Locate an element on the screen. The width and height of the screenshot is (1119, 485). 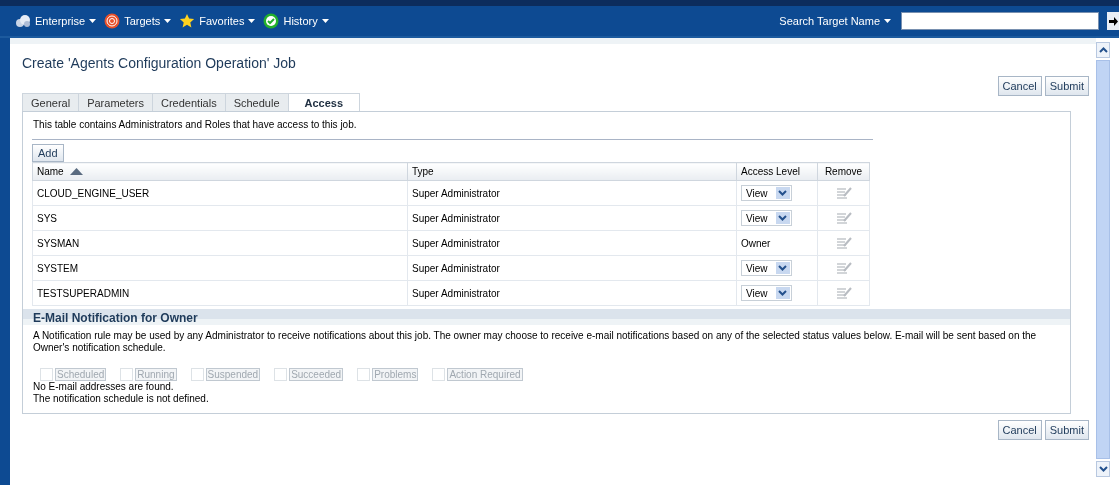
go-button is located at coordinates (1113, 21).